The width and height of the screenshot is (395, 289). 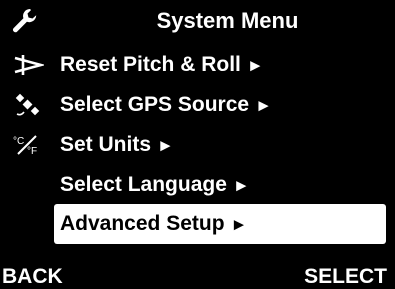 I want to click on menu-item-label: Set Units ►, so click(x=117, y=145).